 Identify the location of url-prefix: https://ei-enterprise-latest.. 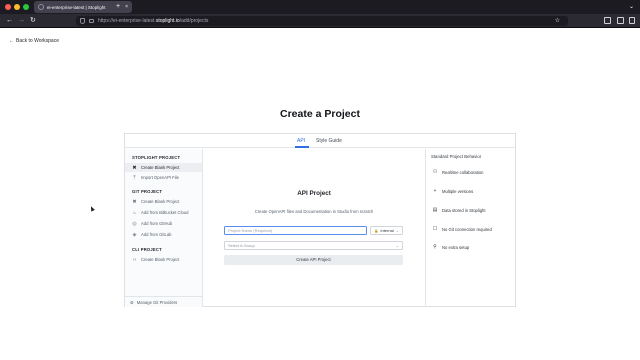
(127, 21).